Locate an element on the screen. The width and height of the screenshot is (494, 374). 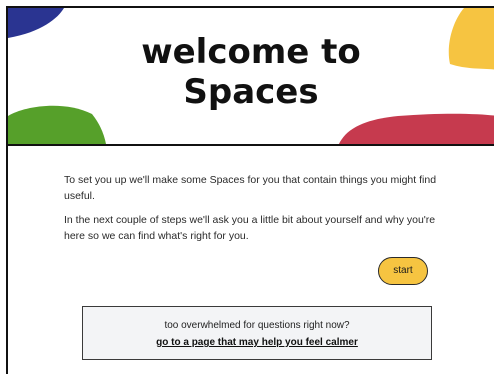
calm-question-text: too overwhelmed for questions right now? is located at coordinates (257, 325).